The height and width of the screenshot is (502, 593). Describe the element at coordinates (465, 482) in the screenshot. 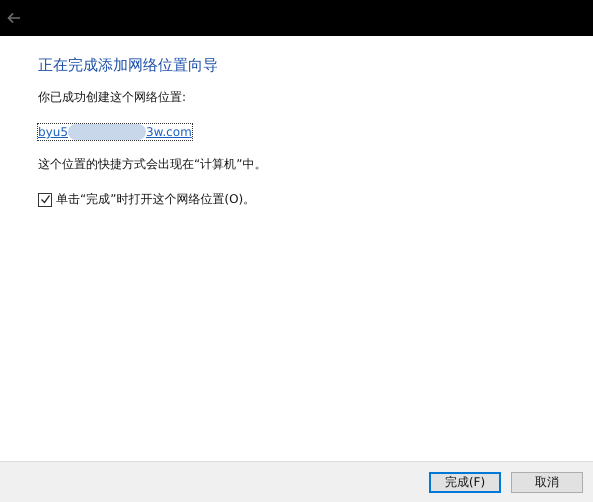

I see `finish-button: 完成(F)` at that location.